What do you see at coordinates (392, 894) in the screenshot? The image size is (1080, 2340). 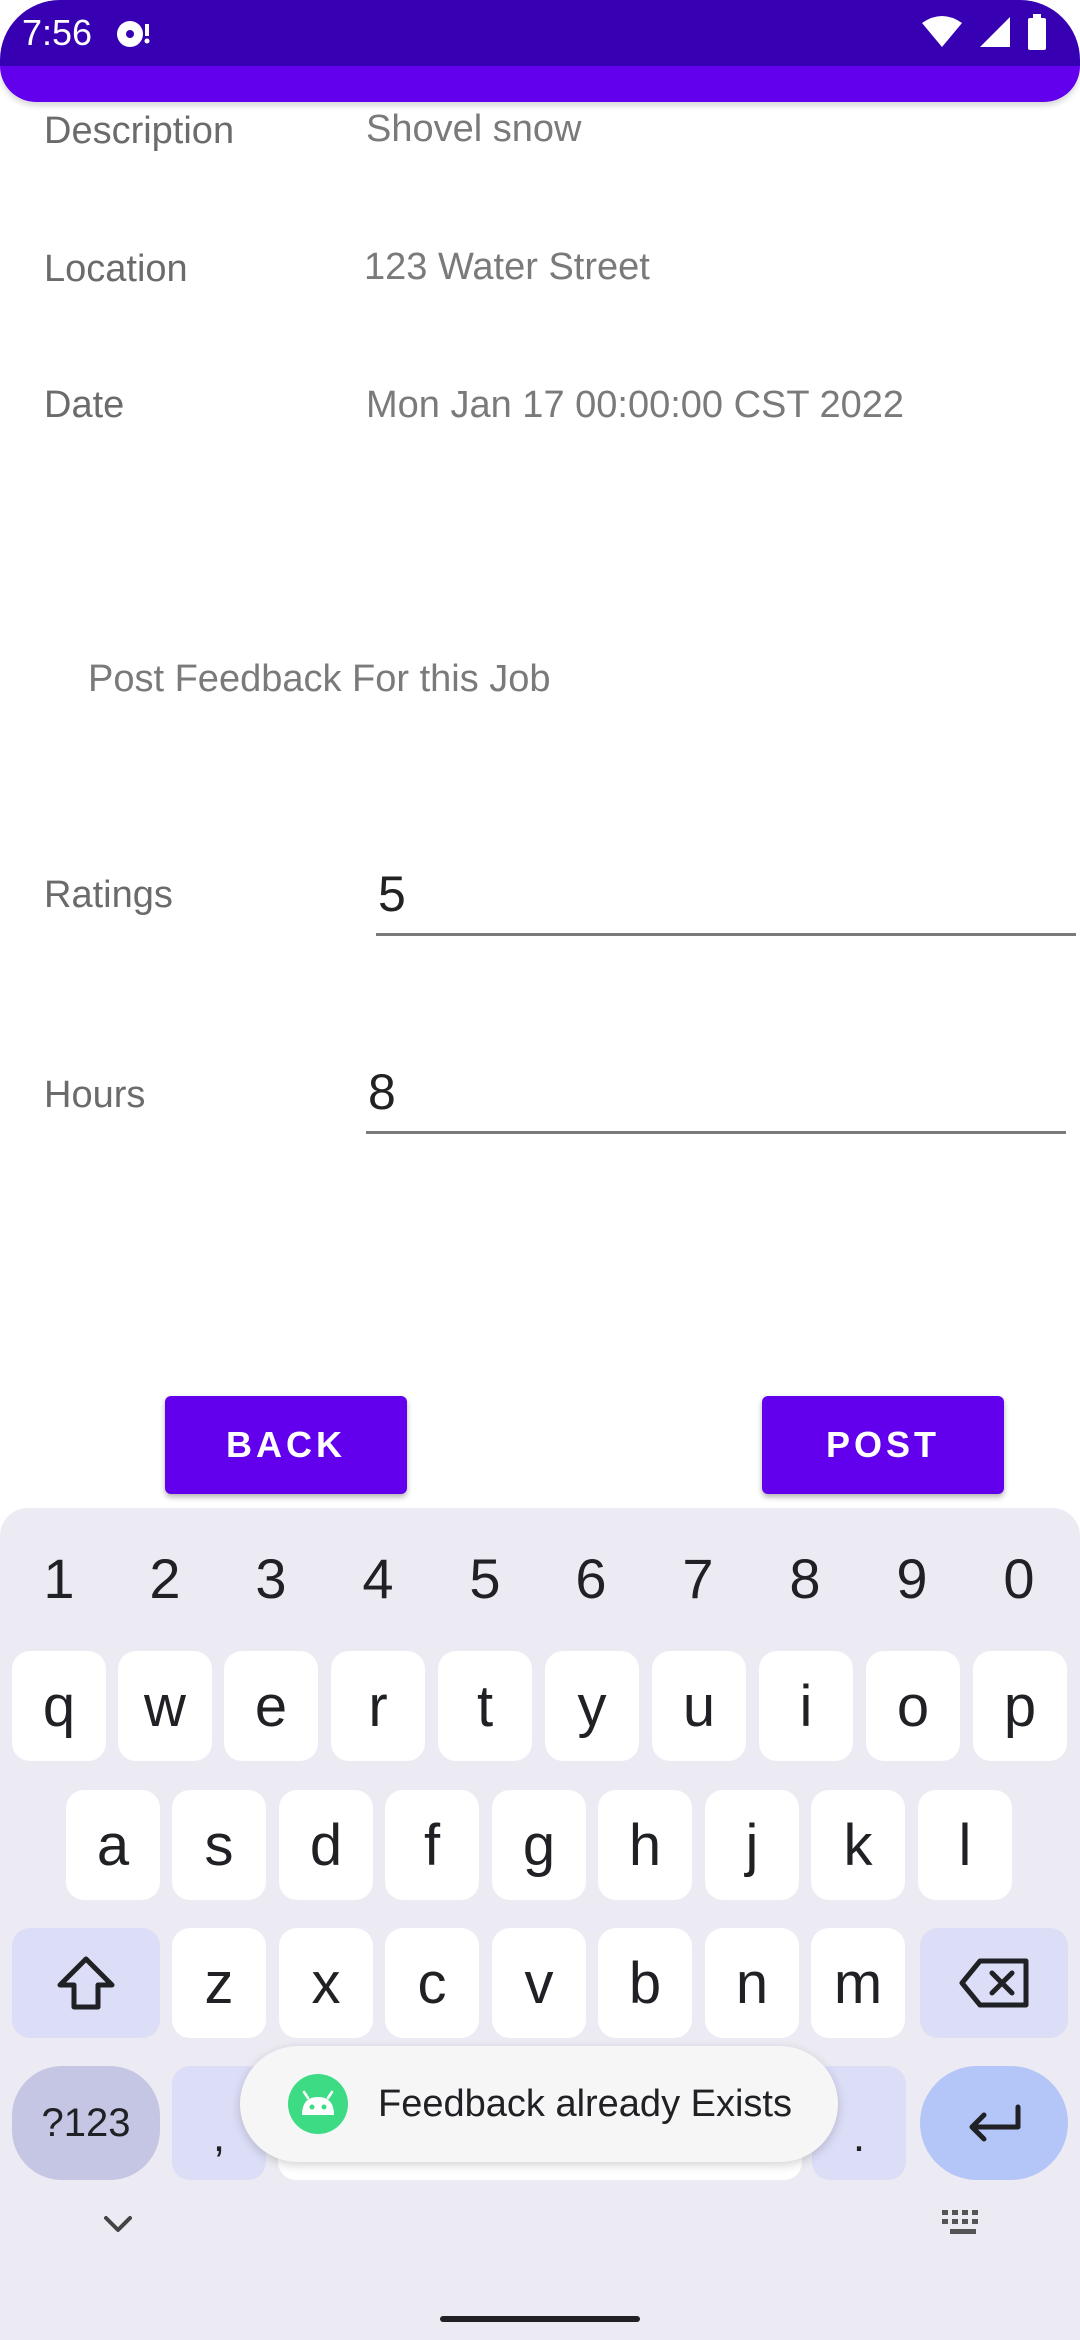 I see `ratings-input-value: 5` at bounding box center [392, 894].